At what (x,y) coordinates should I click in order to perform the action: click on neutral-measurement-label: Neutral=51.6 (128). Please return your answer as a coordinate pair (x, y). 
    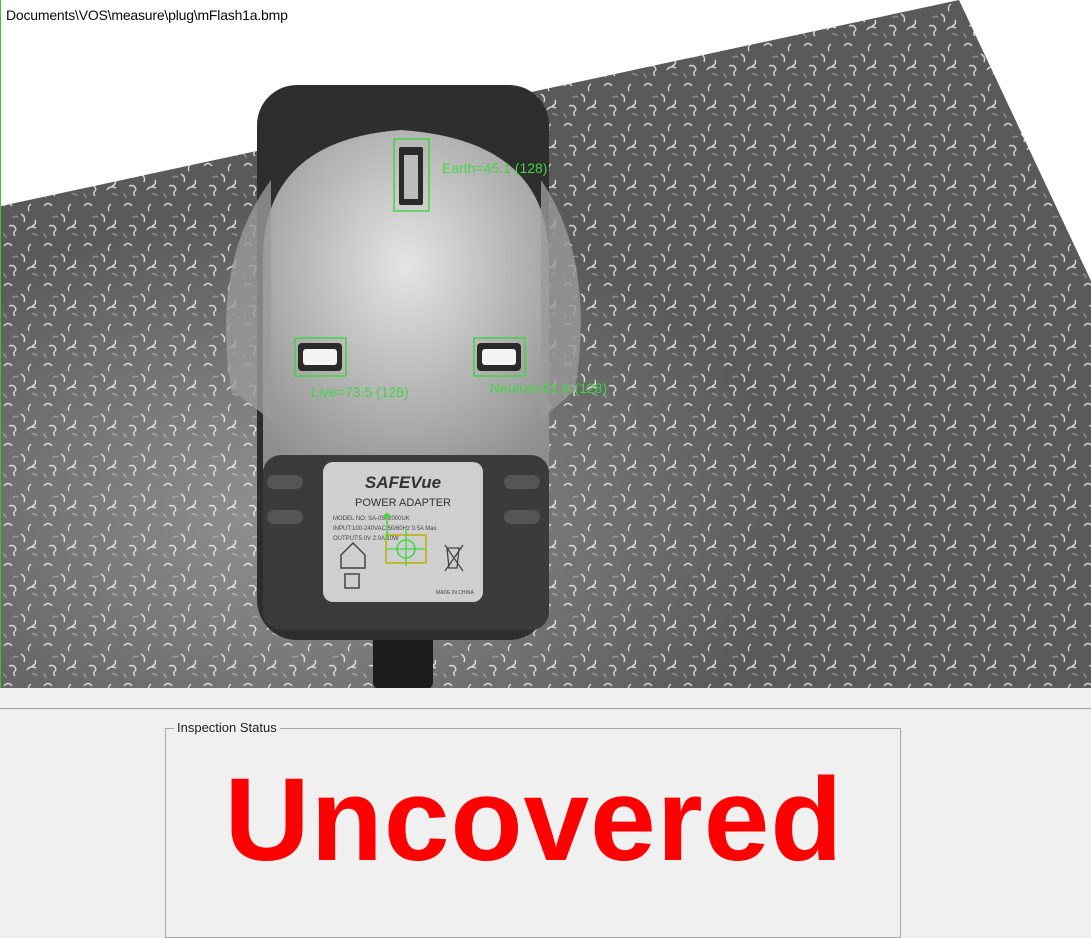
    Looking at the image, I should click on (548, 388).